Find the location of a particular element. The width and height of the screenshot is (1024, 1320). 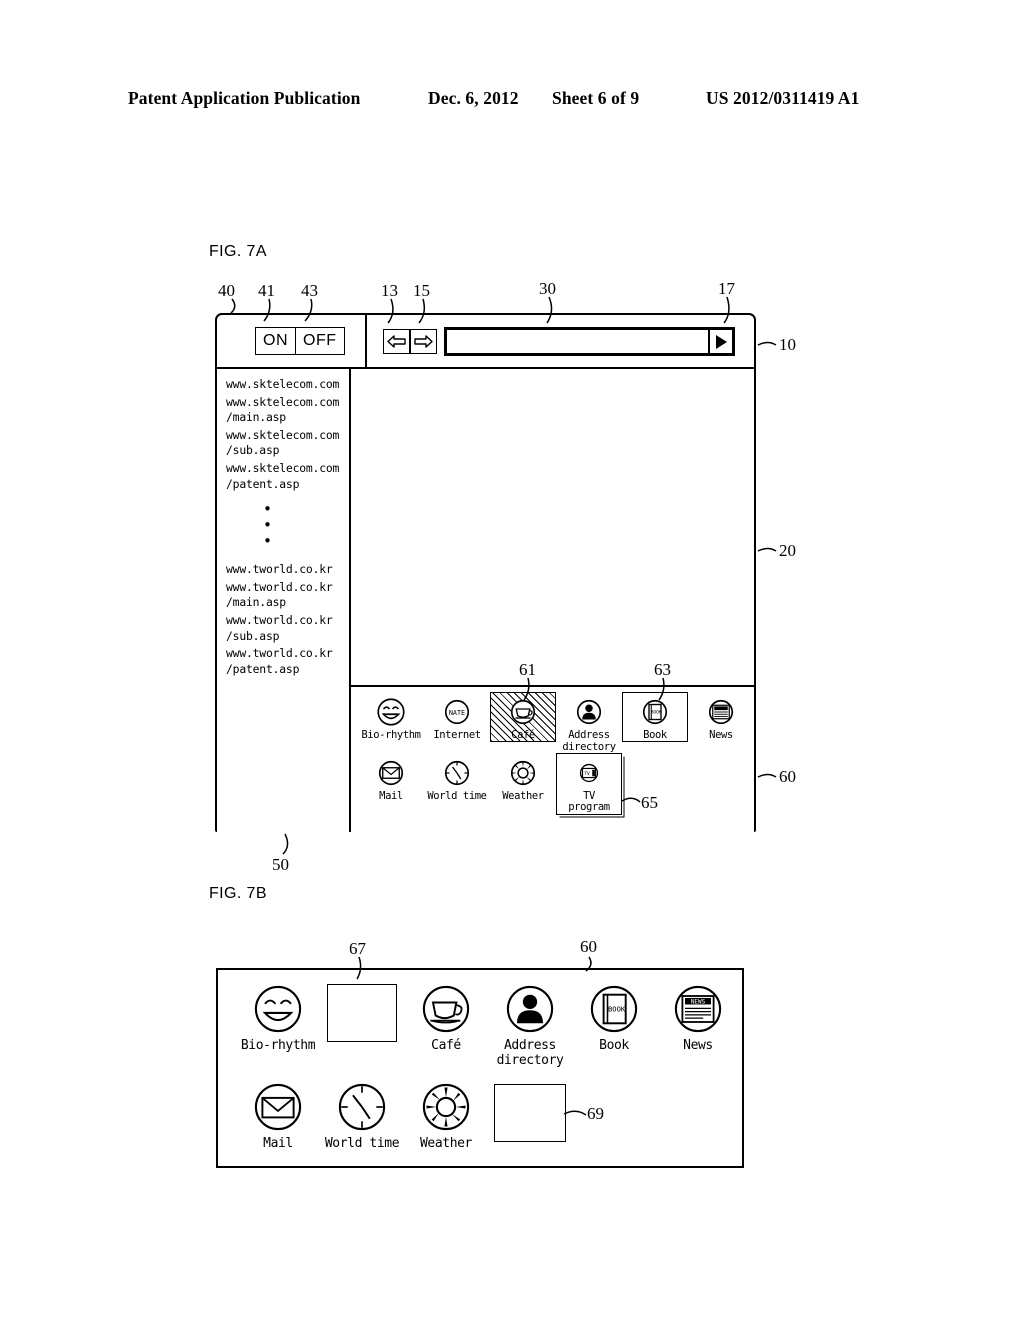

fig7b-item-address-directory: Address directory is located at coordinates (530, 1025).